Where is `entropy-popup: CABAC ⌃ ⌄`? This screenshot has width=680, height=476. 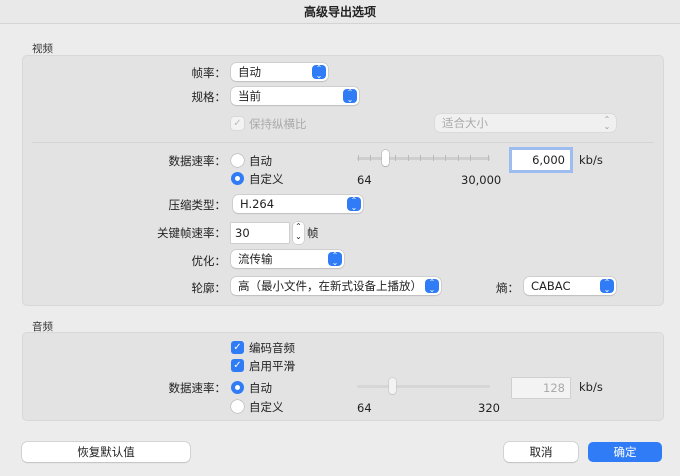
entropy-popup: CABAC ⌃ ⌄ is located at coordinates (570, 286).